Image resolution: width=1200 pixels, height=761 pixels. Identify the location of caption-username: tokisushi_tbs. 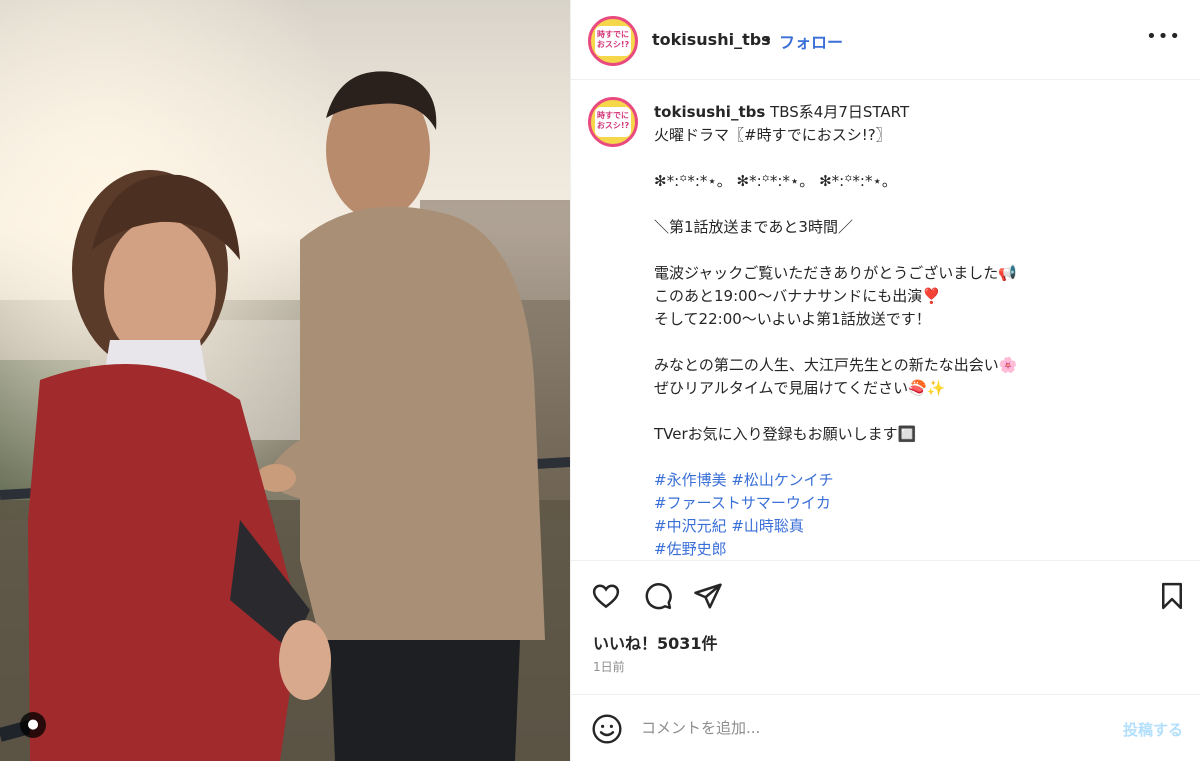
(709, 112).